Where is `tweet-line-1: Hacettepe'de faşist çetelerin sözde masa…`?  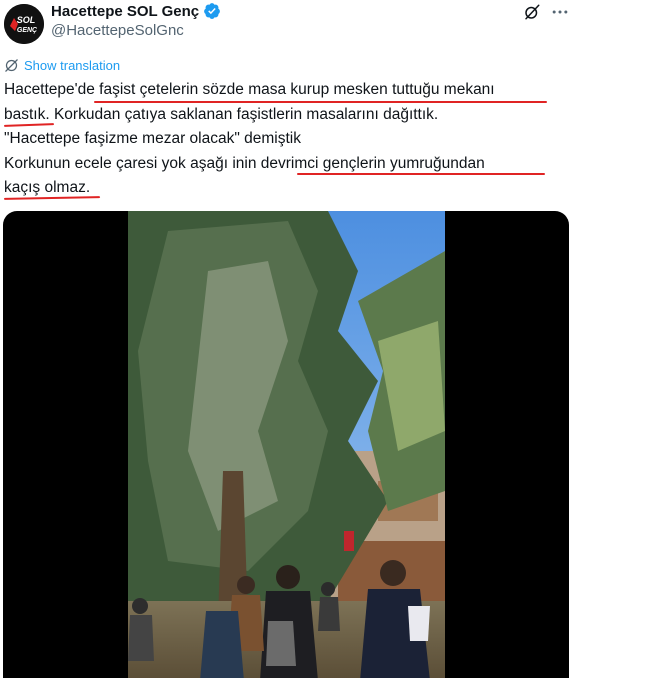 tweet-line-1: Hacettepe'de faşist çetelerin sözde masa… is located at coordinates (249, 89).